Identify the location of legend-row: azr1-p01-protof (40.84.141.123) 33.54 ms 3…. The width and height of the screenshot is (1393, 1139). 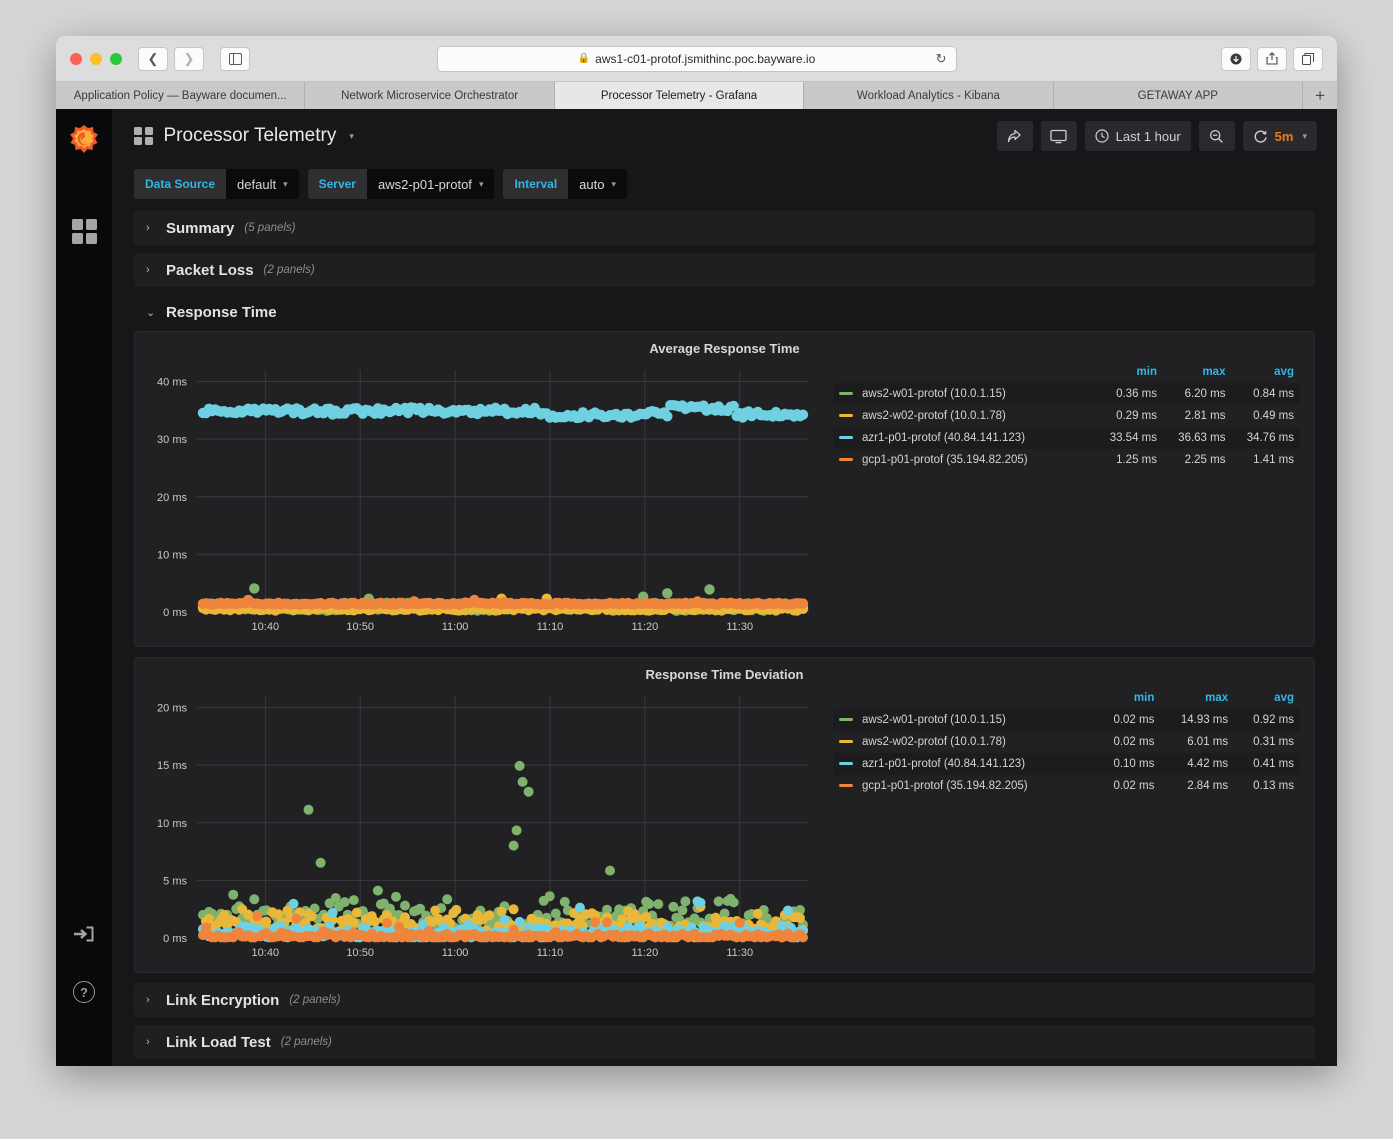
(1066, 438).